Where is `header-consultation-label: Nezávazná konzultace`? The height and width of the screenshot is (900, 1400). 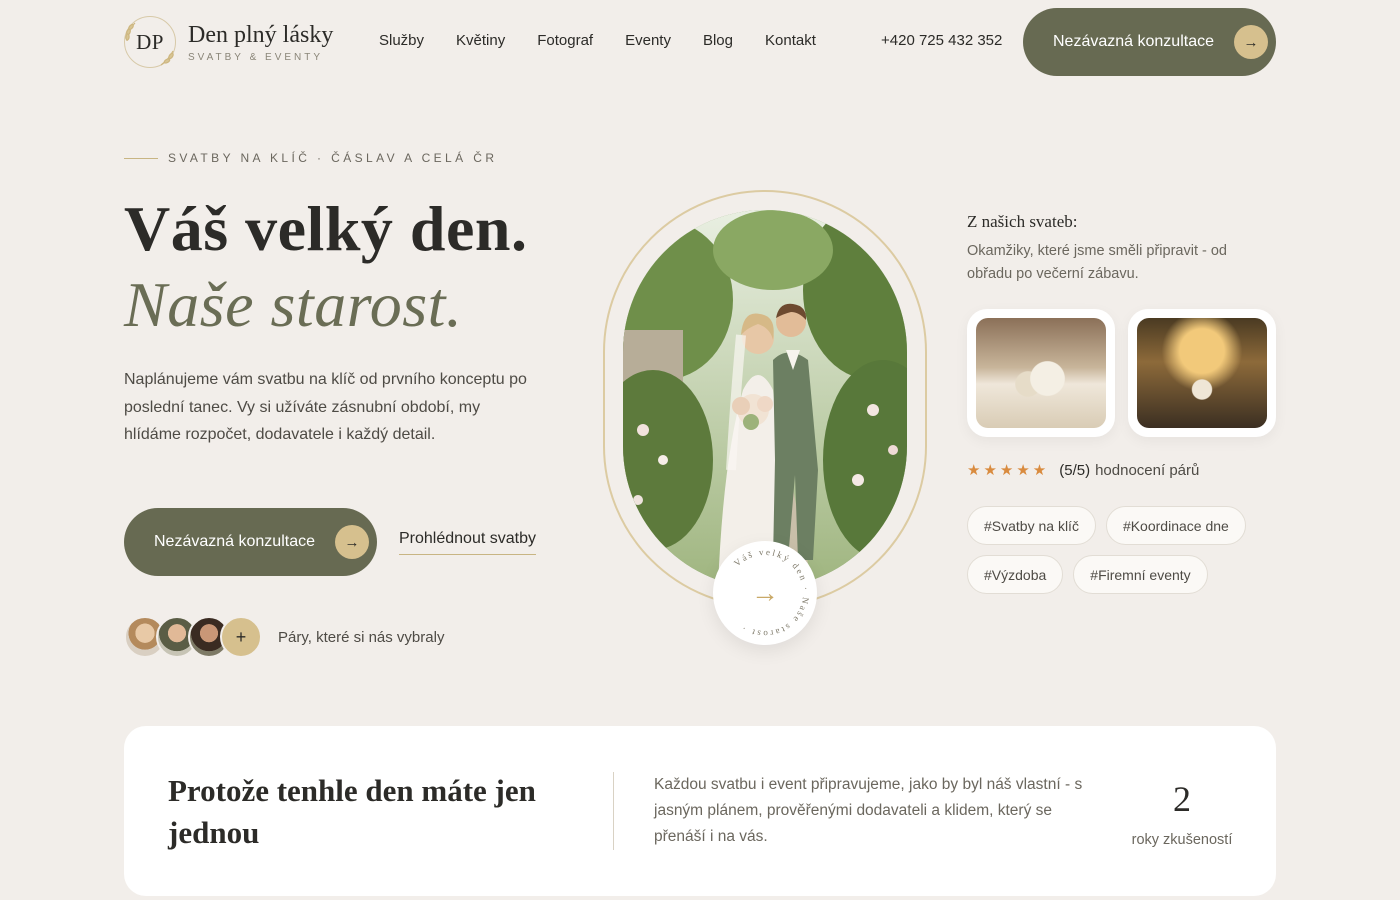
header-consultation-label: Nezávazná konzultace is located at coordinates (1133, 41).